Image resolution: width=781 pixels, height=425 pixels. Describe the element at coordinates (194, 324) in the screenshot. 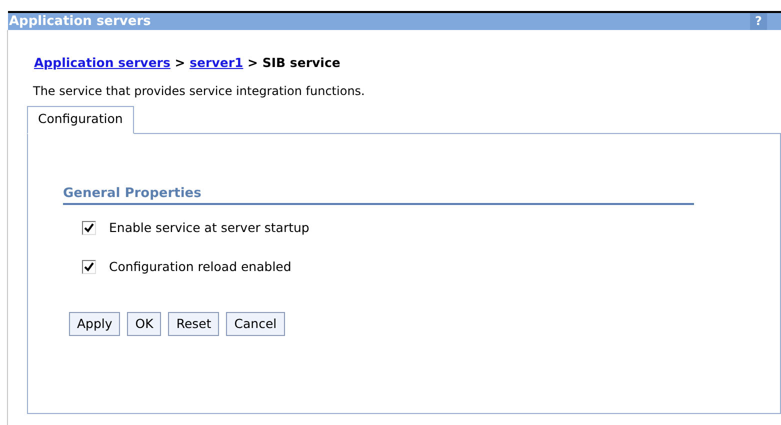

I see `form-button: Reset` at that location.